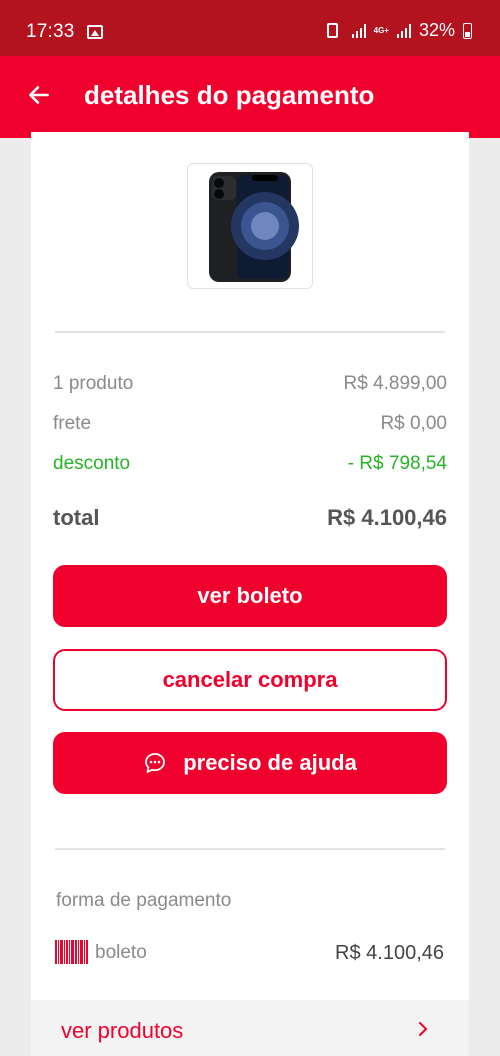  I want to click on network-type: 4G+, so click(381, 30).